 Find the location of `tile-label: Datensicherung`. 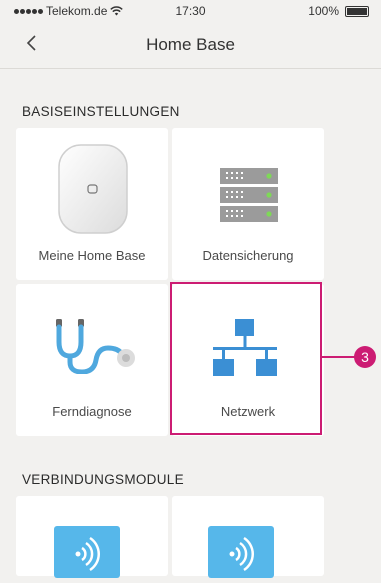

tile-label: Datensicherung is located at coordinates (248, 255).